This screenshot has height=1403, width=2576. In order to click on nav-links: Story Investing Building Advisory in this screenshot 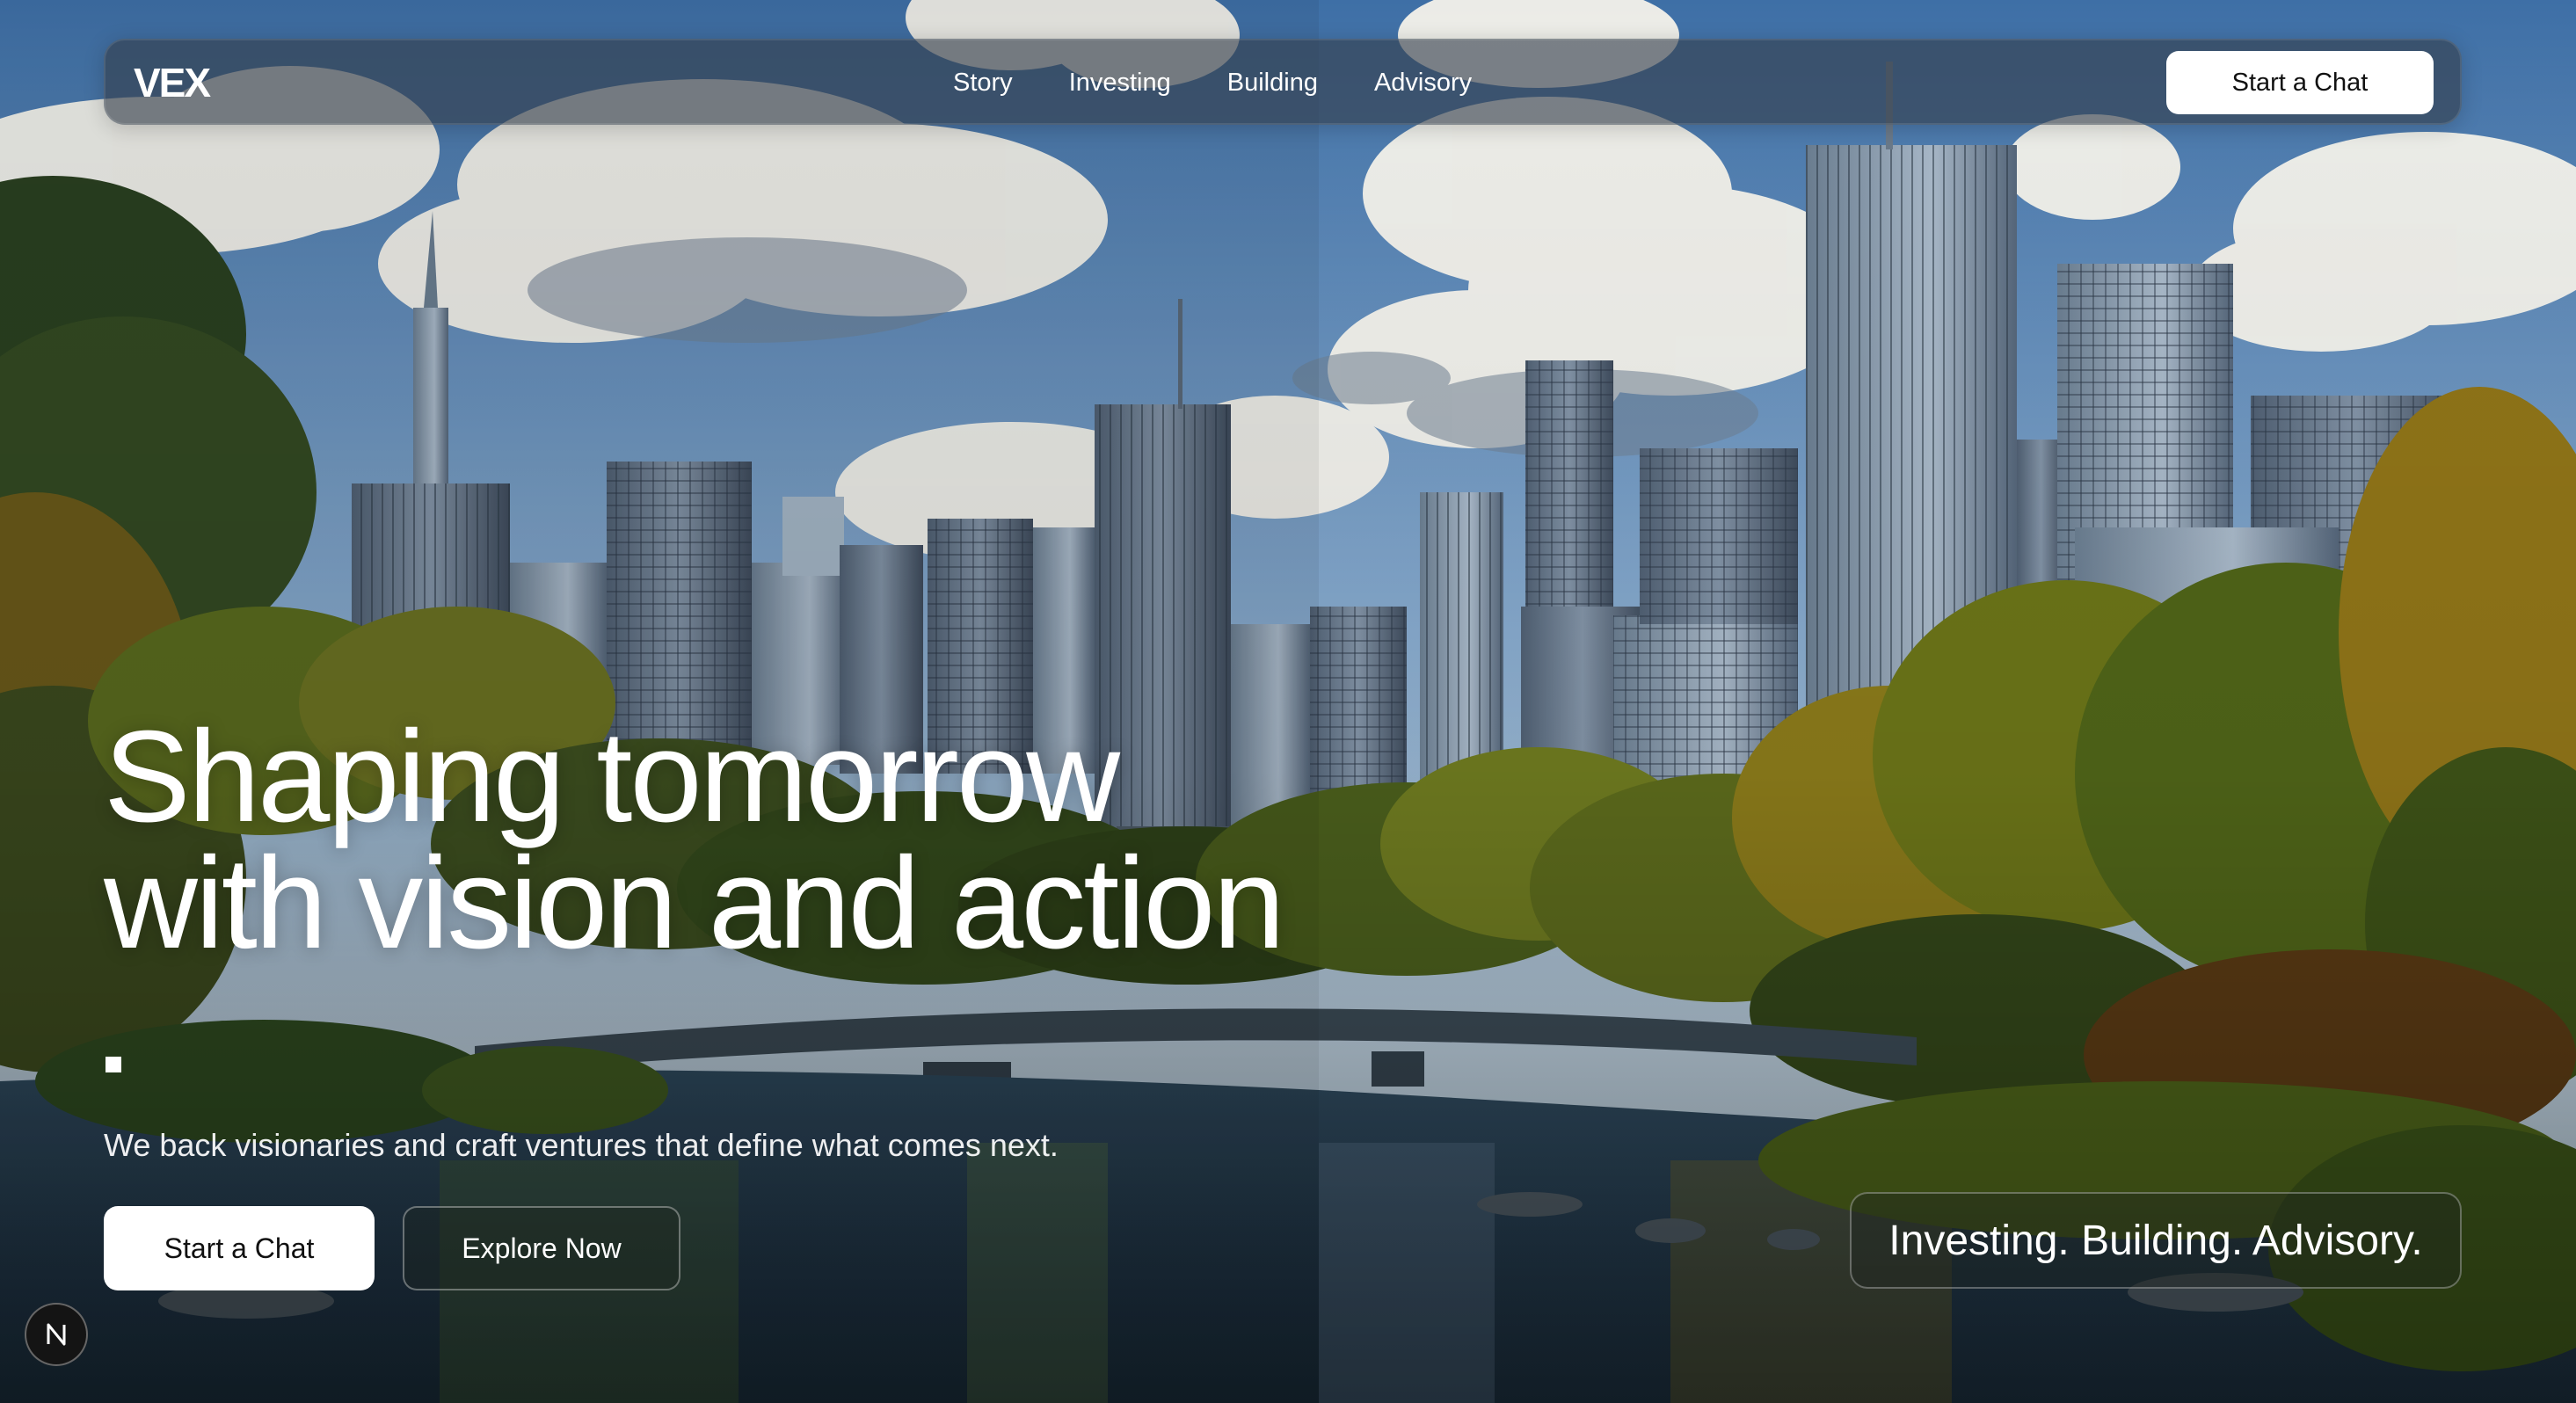, I will do `click(1240, 82)`.